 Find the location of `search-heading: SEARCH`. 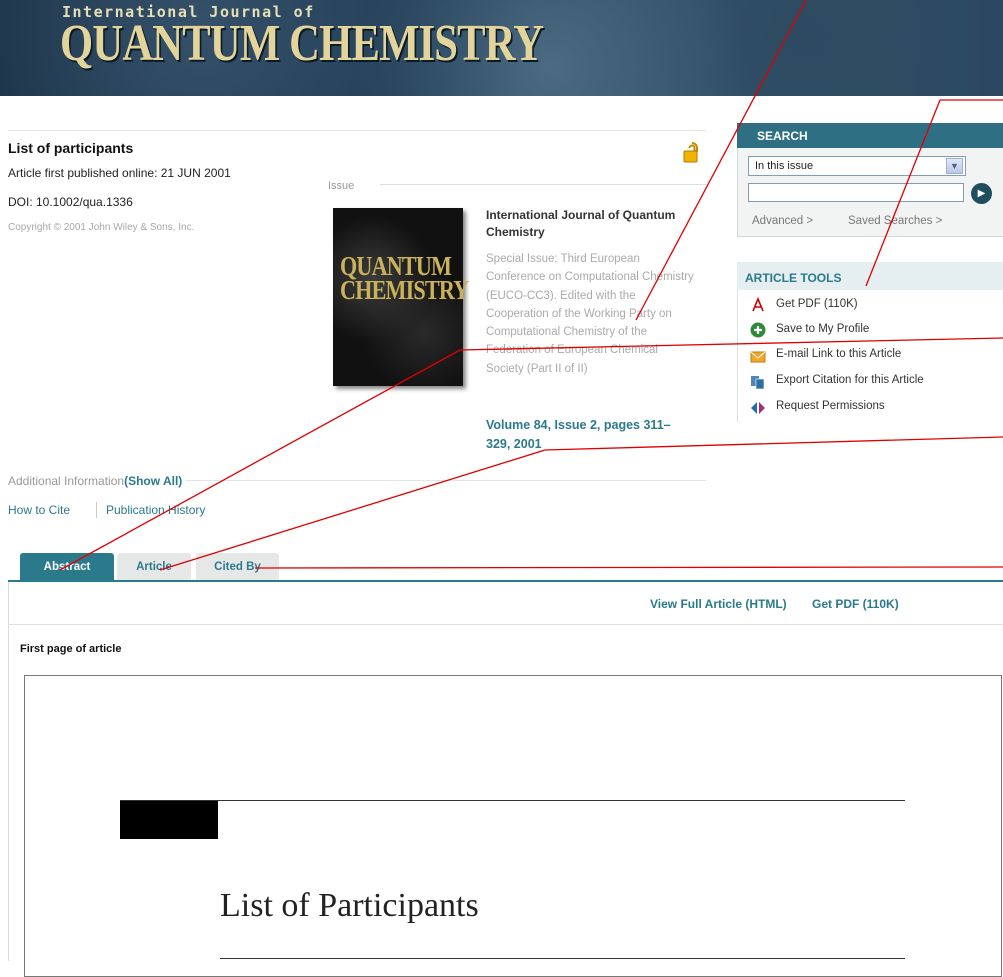

search-heading: SEARCH is located at coordinates (782, 136).